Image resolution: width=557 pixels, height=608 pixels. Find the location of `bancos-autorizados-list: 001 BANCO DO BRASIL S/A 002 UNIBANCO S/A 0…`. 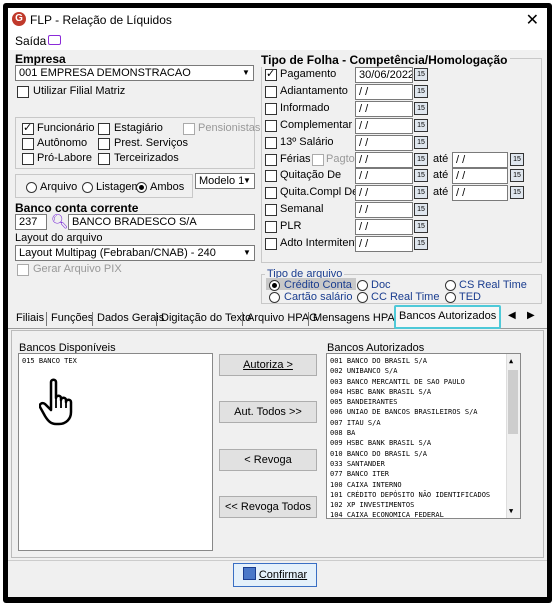

bancos-autorizados-list: 001 BANCO DO BRASIL S/A 002 UNIBANCO S/A 0… is located at coordinates (423, 436).